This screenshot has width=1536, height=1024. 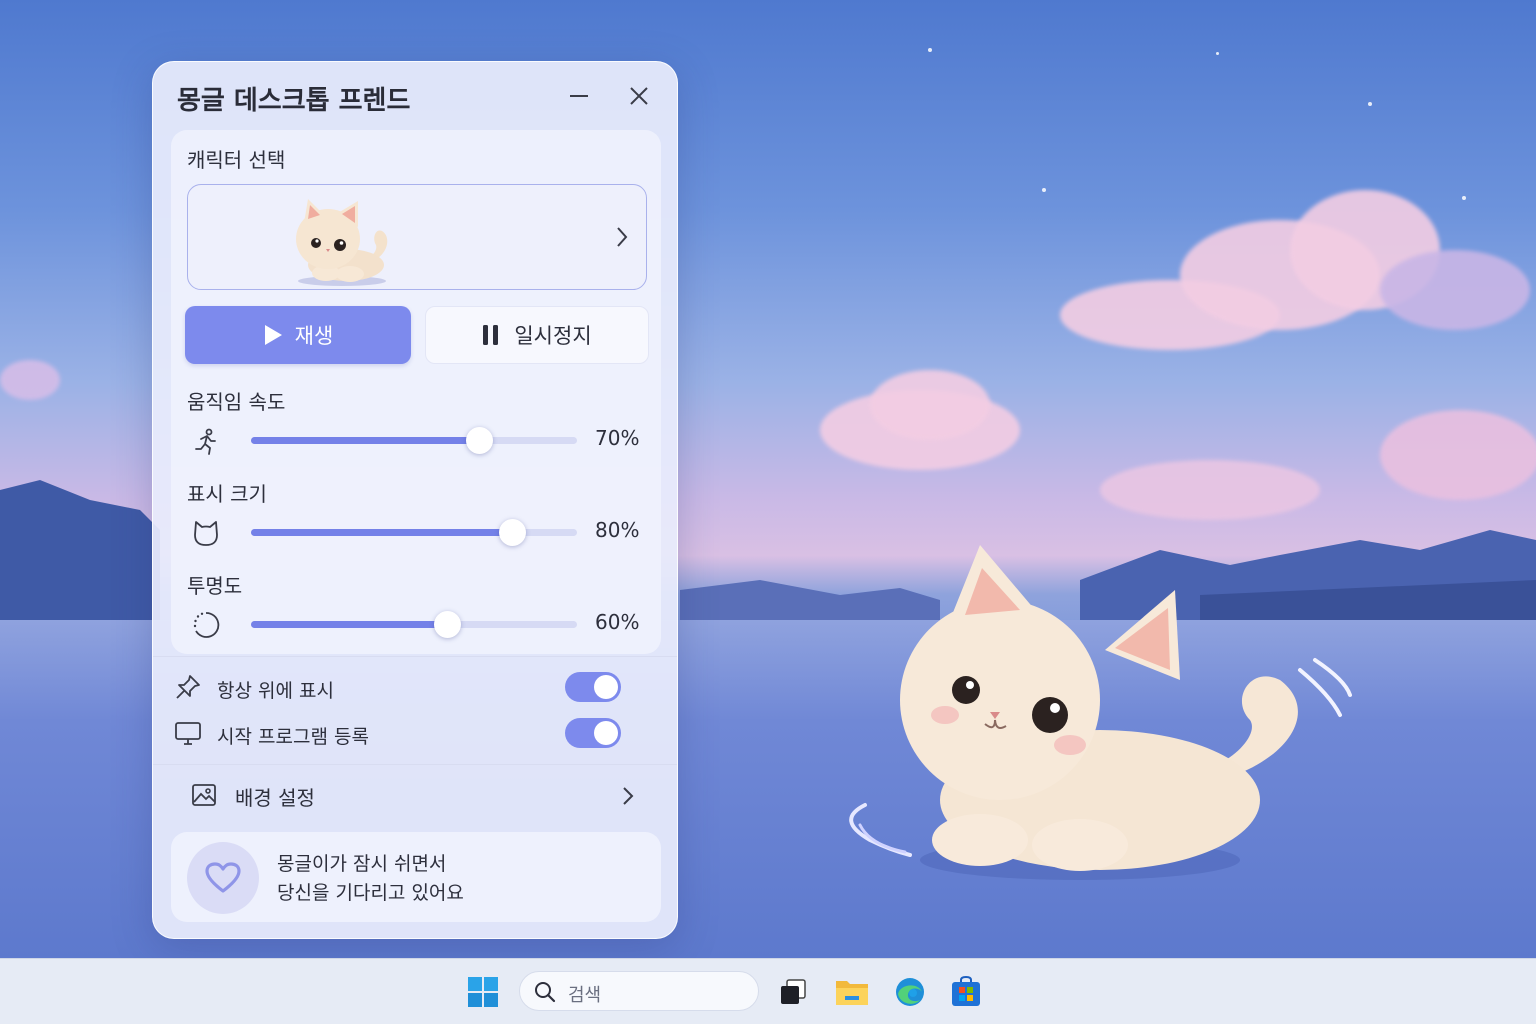 I want to click on opacity-slider-row: 60%, so click(x=416, y=624).